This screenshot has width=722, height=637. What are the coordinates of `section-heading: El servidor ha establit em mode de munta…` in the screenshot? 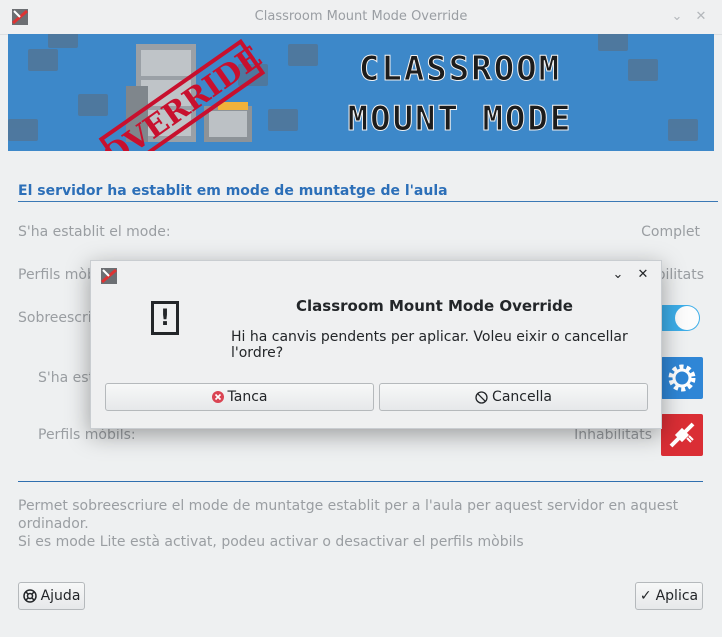 It's located at (368, 192).